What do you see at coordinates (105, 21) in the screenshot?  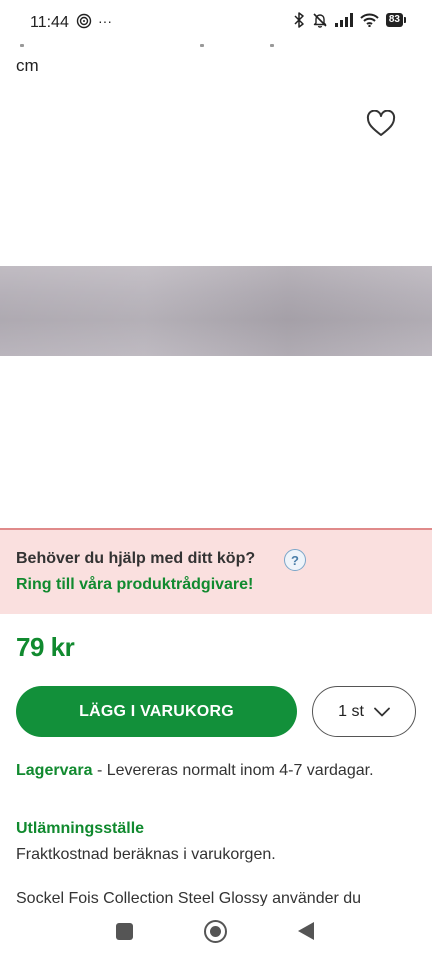 I see `more-indicator: ···` at bounding box center [105, 21].